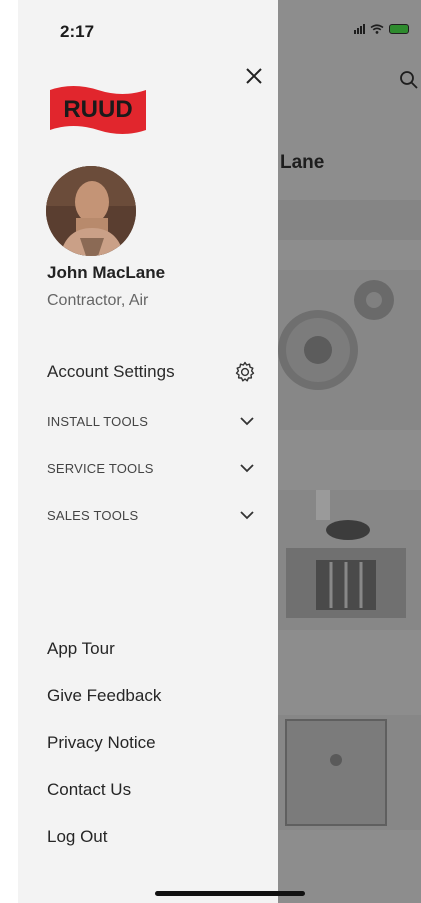  Describe the element at coordinates (348, 220) in the screenshot. I see `background-banner` at that location.